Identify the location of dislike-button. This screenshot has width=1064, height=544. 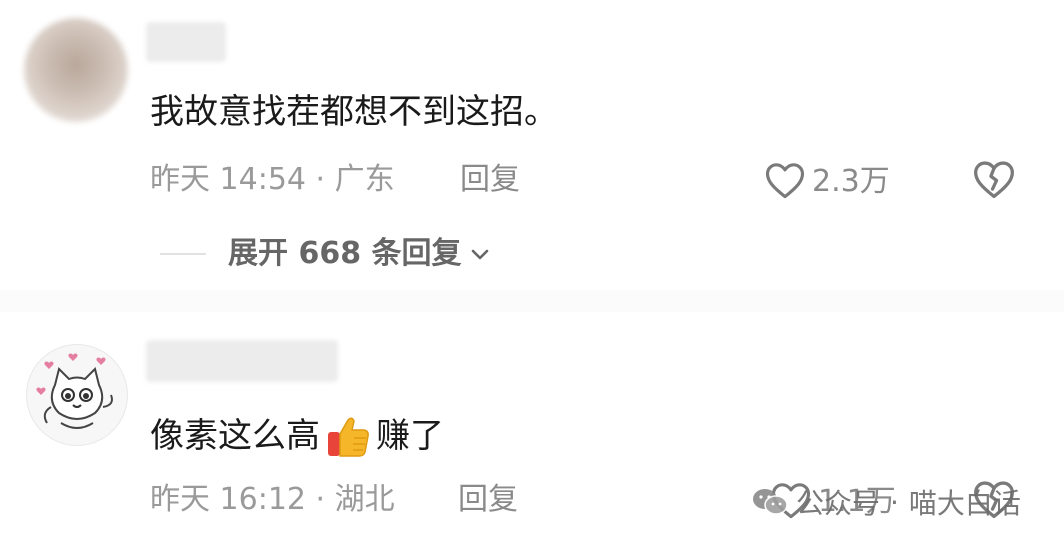
(994, 181).